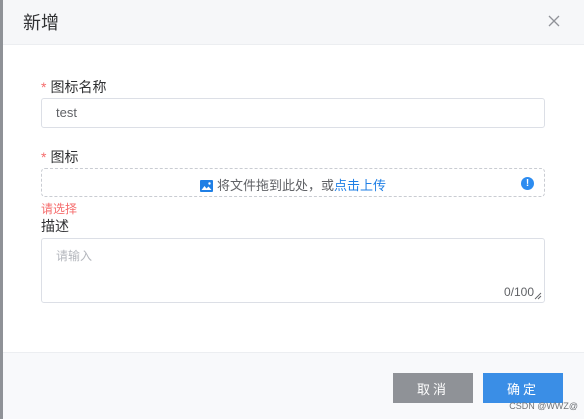 The image size is (584, 419). What do you see at coordinates (55, 226) in the screenshot?
I see `description-label: 描述` at bounding box center [55, 226].